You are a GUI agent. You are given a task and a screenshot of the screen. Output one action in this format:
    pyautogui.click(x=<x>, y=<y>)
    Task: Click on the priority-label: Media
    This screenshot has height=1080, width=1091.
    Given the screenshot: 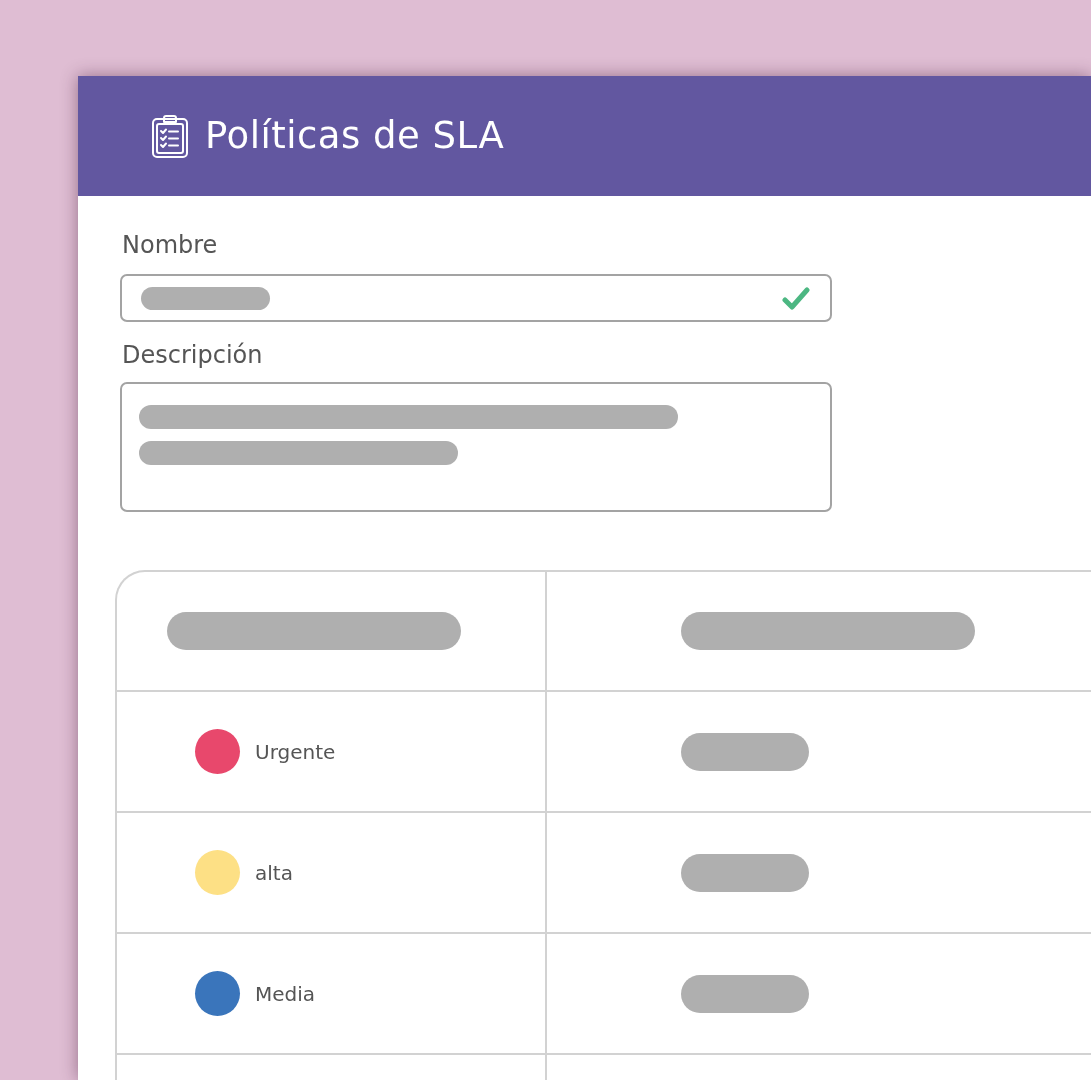 What is the action you would take?
    pyautogui.click(x=285, y=993)
    